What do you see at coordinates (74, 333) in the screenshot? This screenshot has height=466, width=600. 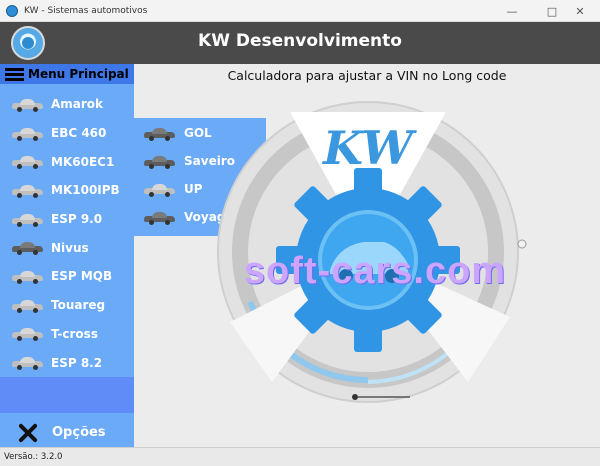 I see `sidebar-item-label: T-cross` at bounding box center [74, 333].